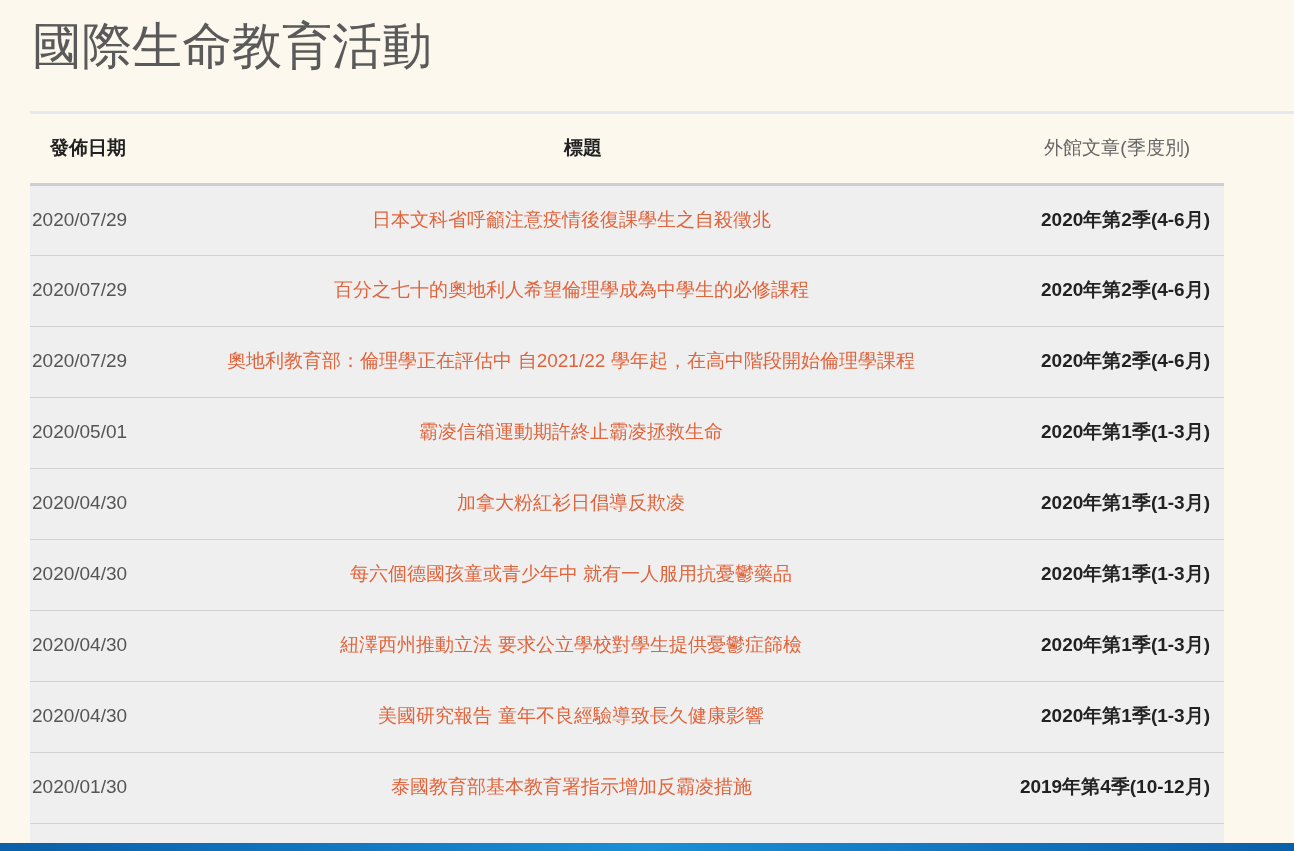 This screenshot has height=851, width=1294. Describe the element at coordinates (96, 787) in the screenshot. I see `date-cell: 2020/01/30` at that location.